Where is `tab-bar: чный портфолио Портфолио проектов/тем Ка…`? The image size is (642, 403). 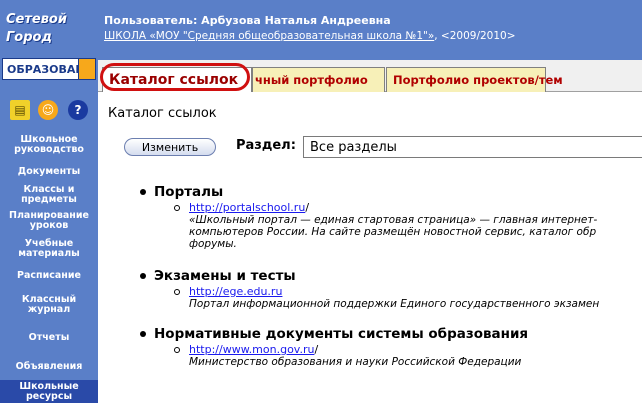 tab-bar: чный портфолио Портфолио проектов/тем Ка… is located at coordinates (370, 76).